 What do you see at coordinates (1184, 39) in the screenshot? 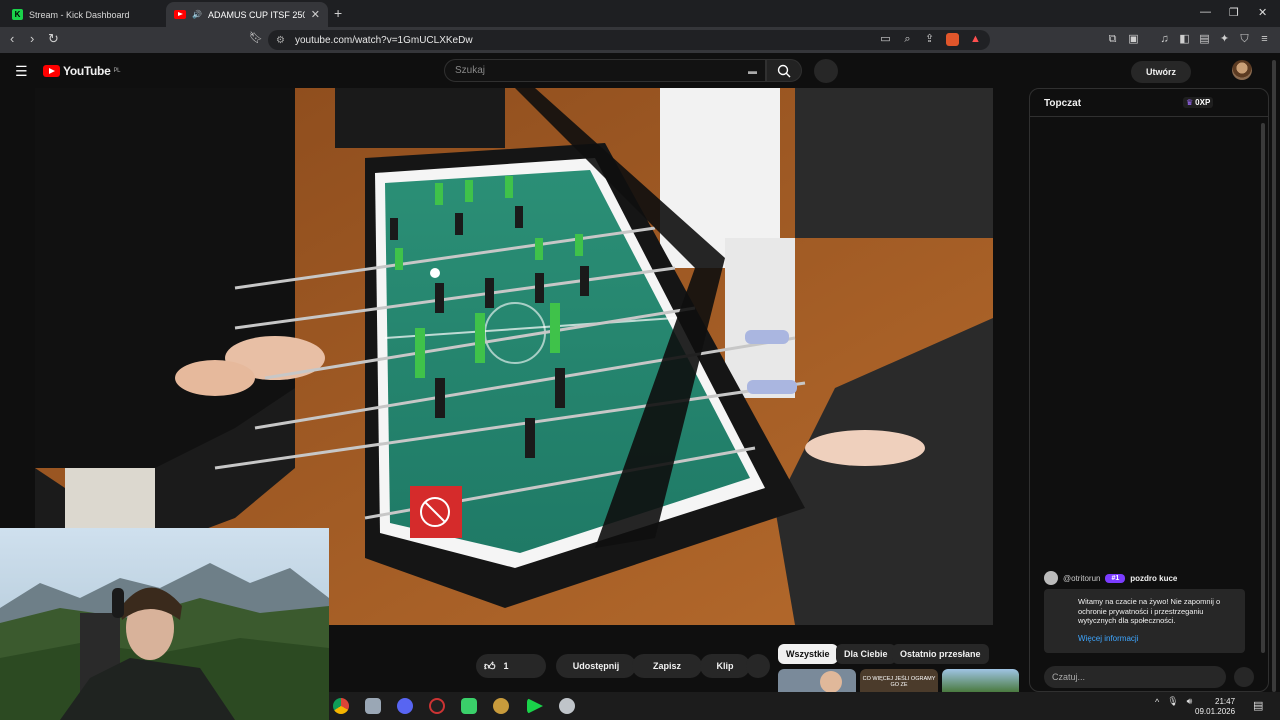
I see `sidebar-icon: ◧` at bounding box center [1184, 39].